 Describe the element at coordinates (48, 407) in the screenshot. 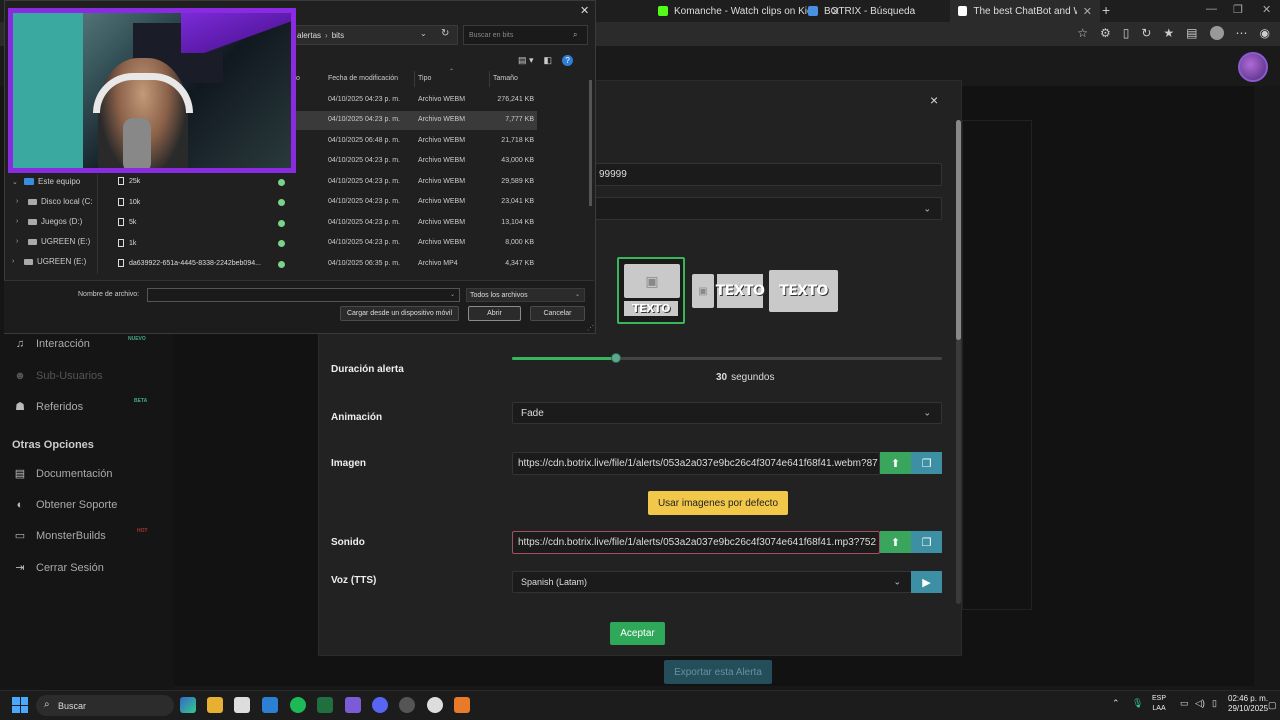

I see `sidebar-item-referidos: ☗ Referidos` at that location.